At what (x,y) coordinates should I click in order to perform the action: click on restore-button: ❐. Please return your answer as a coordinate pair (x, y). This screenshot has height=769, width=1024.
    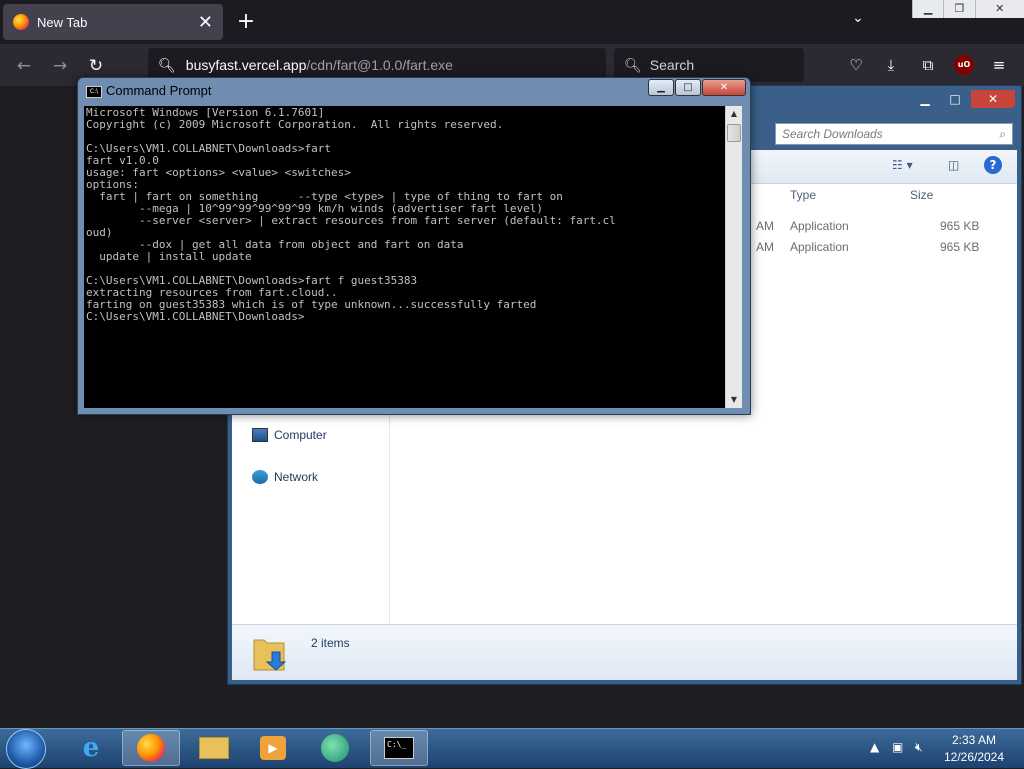
    Looking at the image, I should click on (959, 9).